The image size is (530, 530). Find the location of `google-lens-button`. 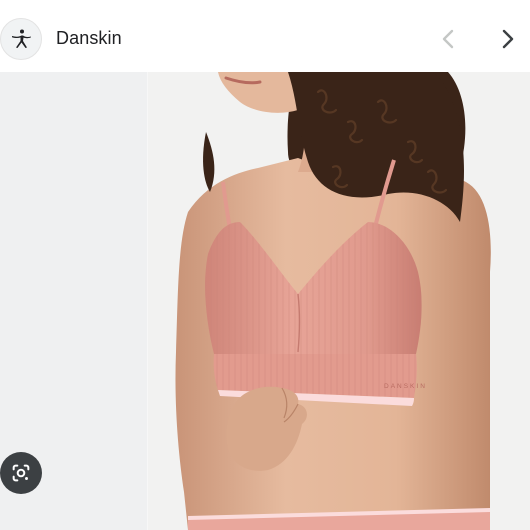

google-lens-button is located at coordinates (21, 473).